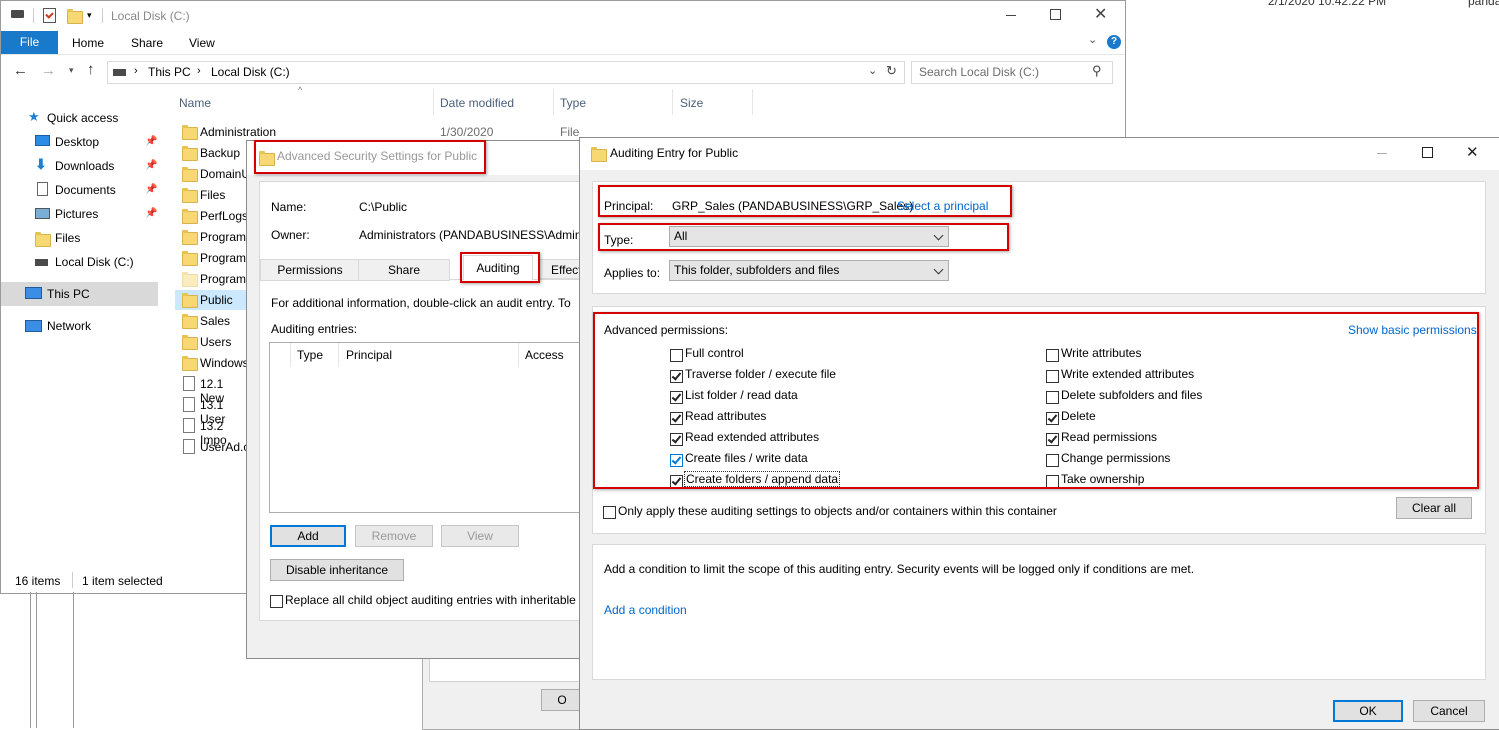 Image resolution: width=1499 pixels, height=730 pixels. I want to click on nav-desktop: Desktop, so click(77, 142).